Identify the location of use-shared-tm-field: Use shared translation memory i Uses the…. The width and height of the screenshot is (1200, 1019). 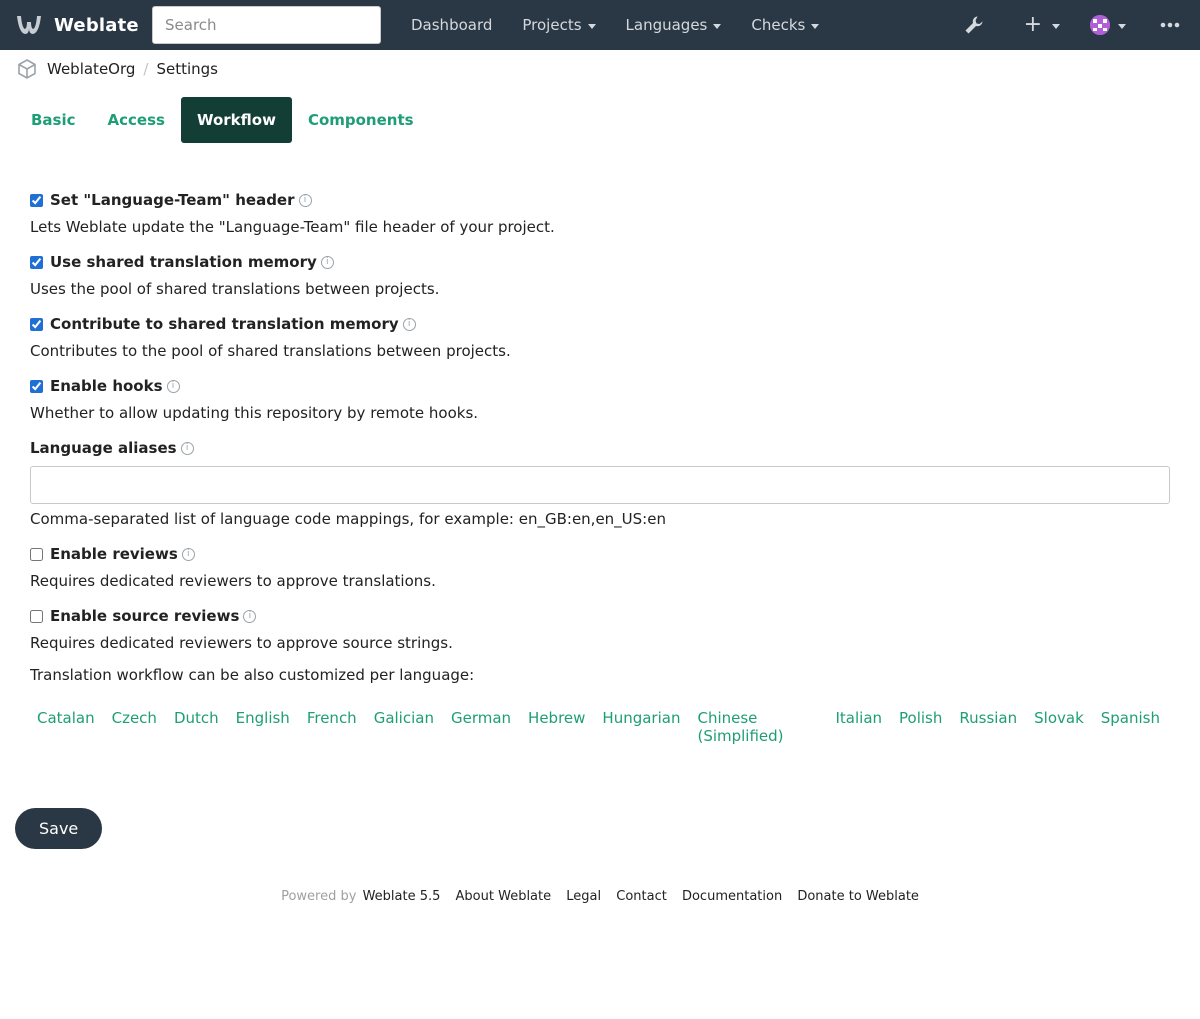
(600, 274).